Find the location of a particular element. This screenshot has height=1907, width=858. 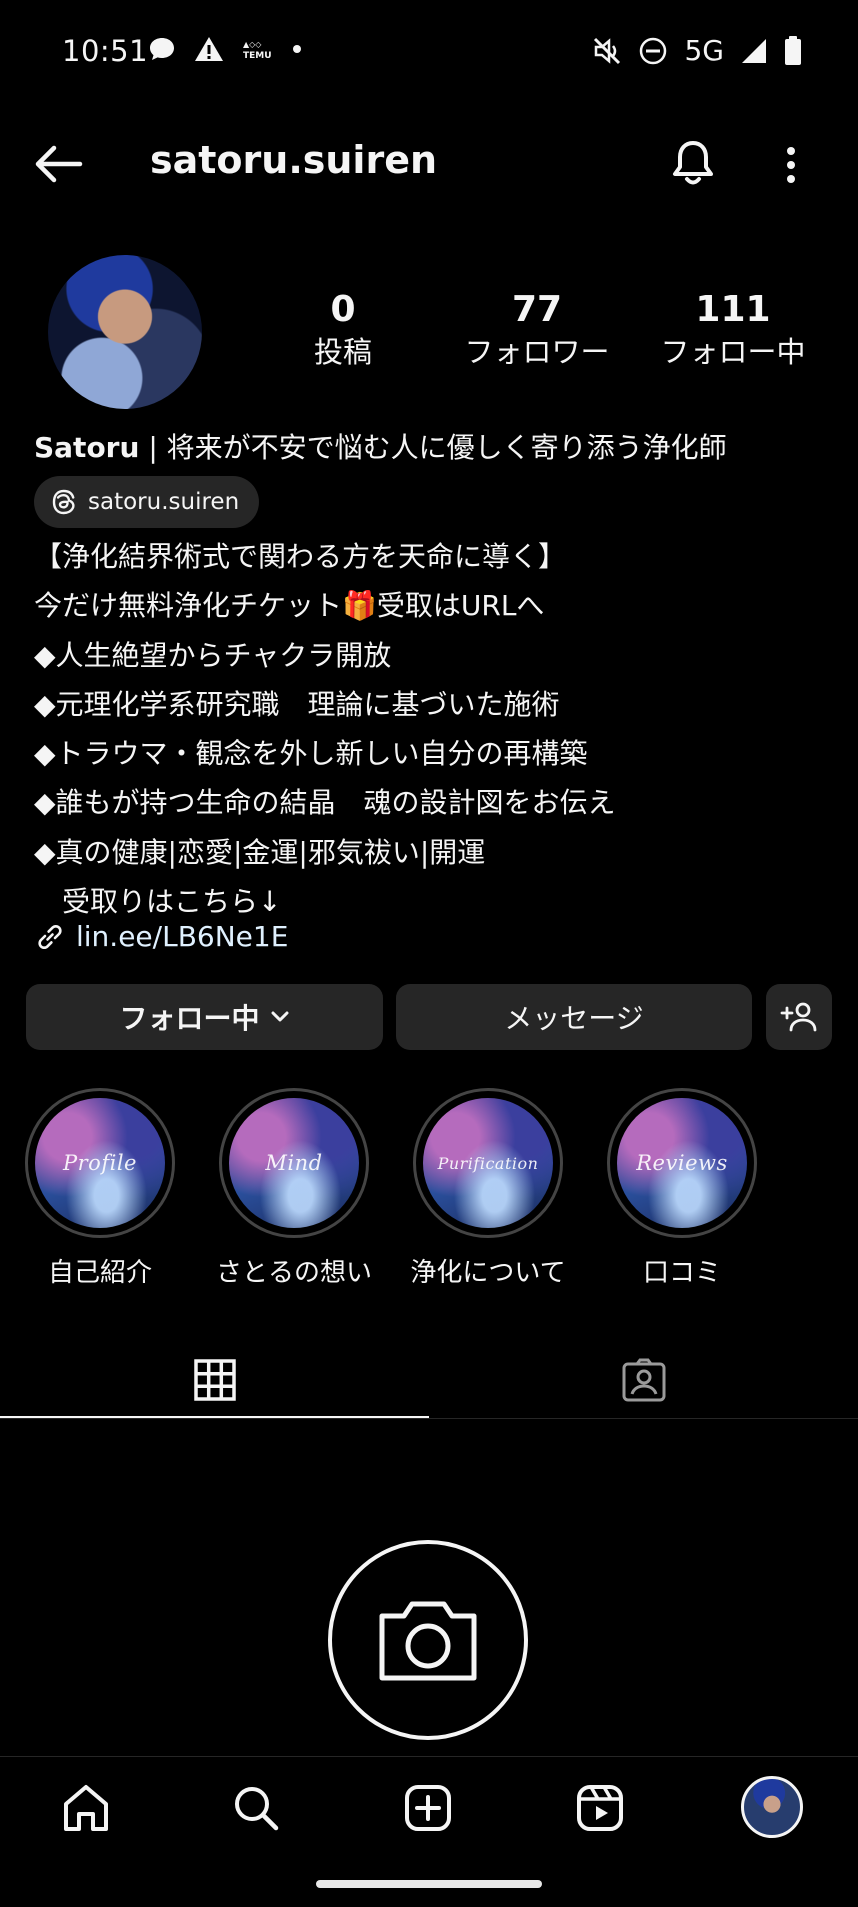

dot-icon is located at coordinates (297, 49).